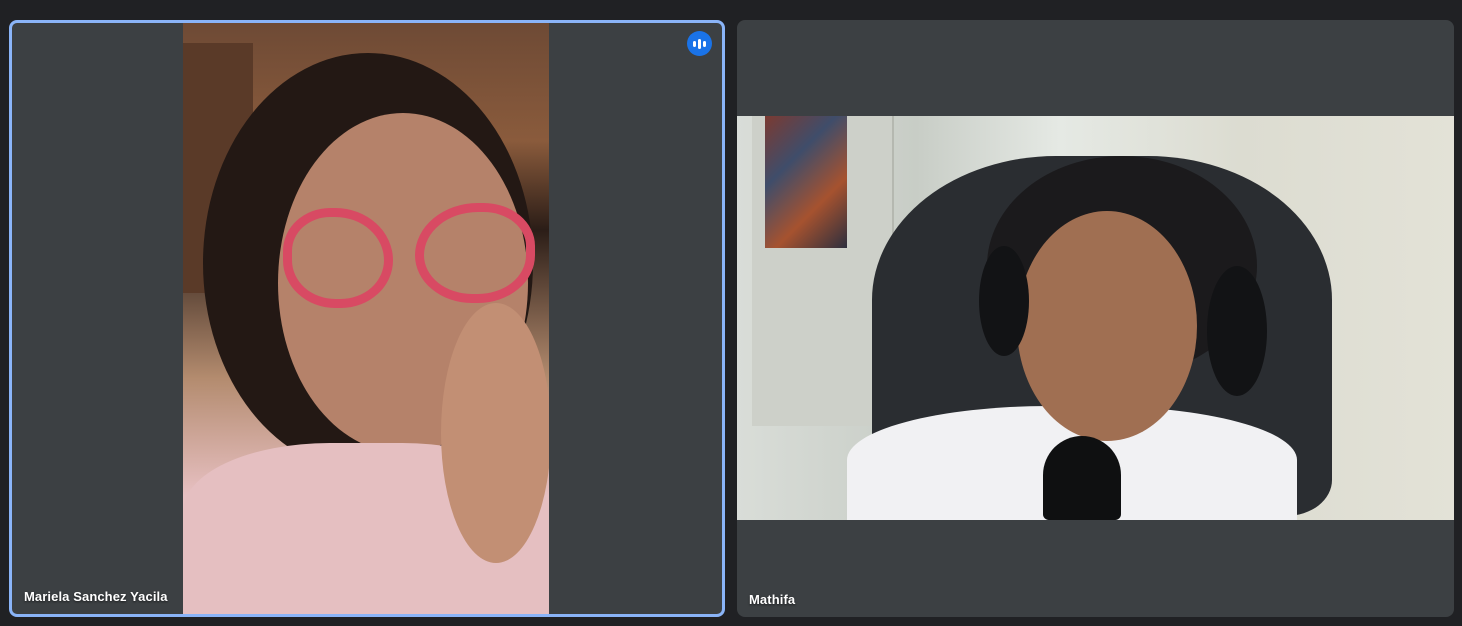  I want to click on headphone-left, so click(1004, 301).